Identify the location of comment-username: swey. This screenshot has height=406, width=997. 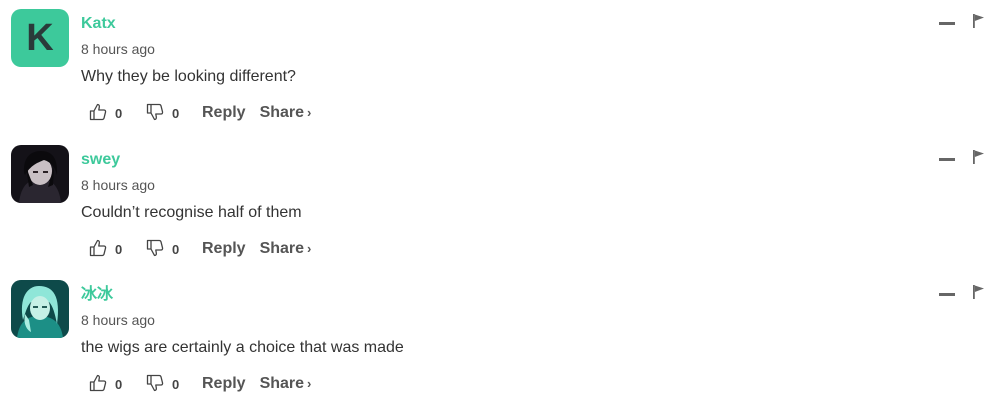
(100, 160).